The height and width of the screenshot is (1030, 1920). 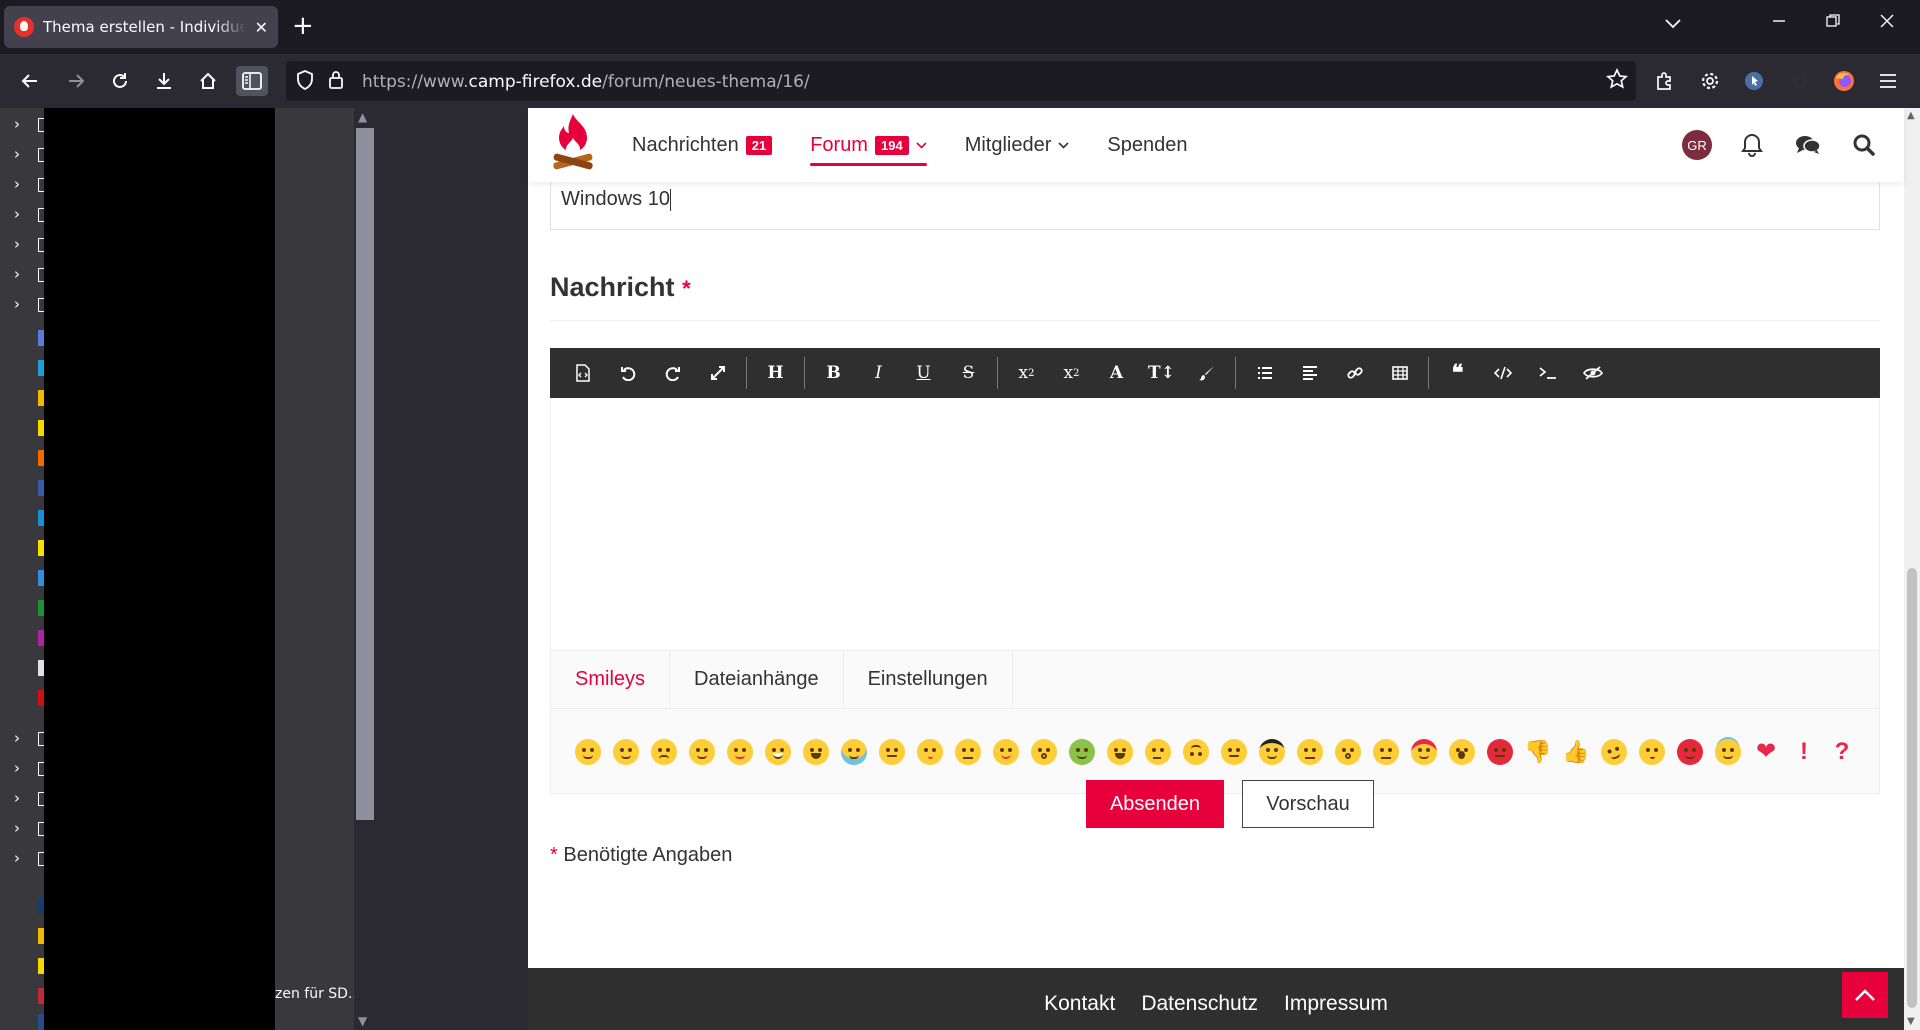 I want to click on scroll-down-icon: ▼, so click(x=1911, y=1021).